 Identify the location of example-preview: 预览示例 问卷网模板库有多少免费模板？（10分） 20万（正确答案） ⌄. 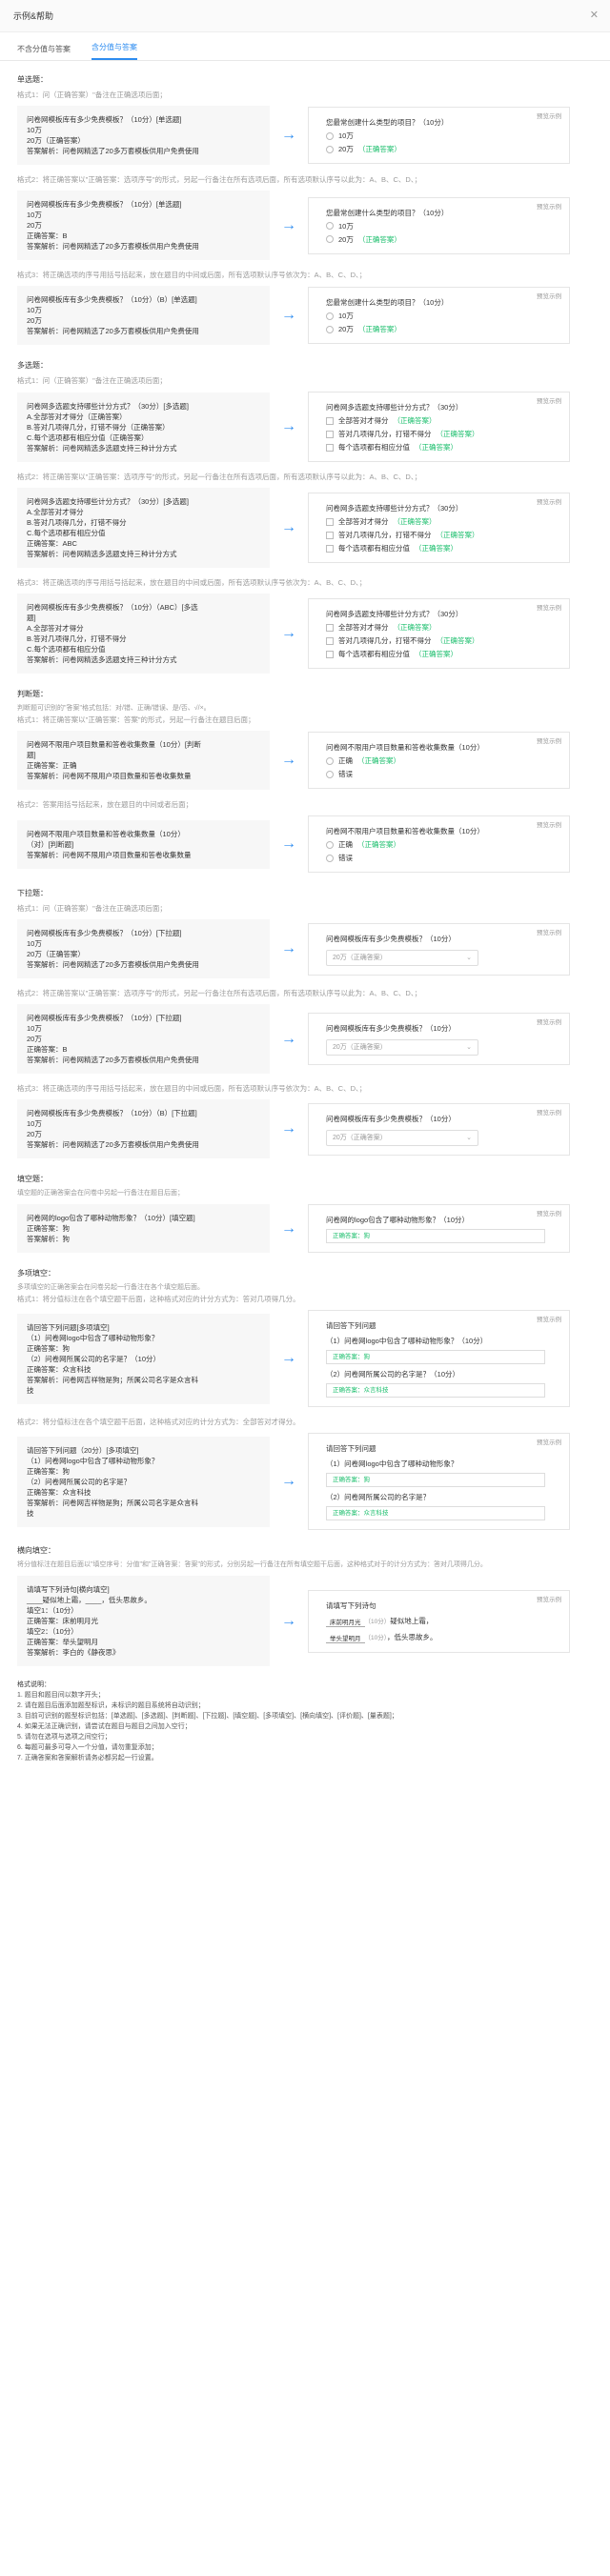
(439, 1039).